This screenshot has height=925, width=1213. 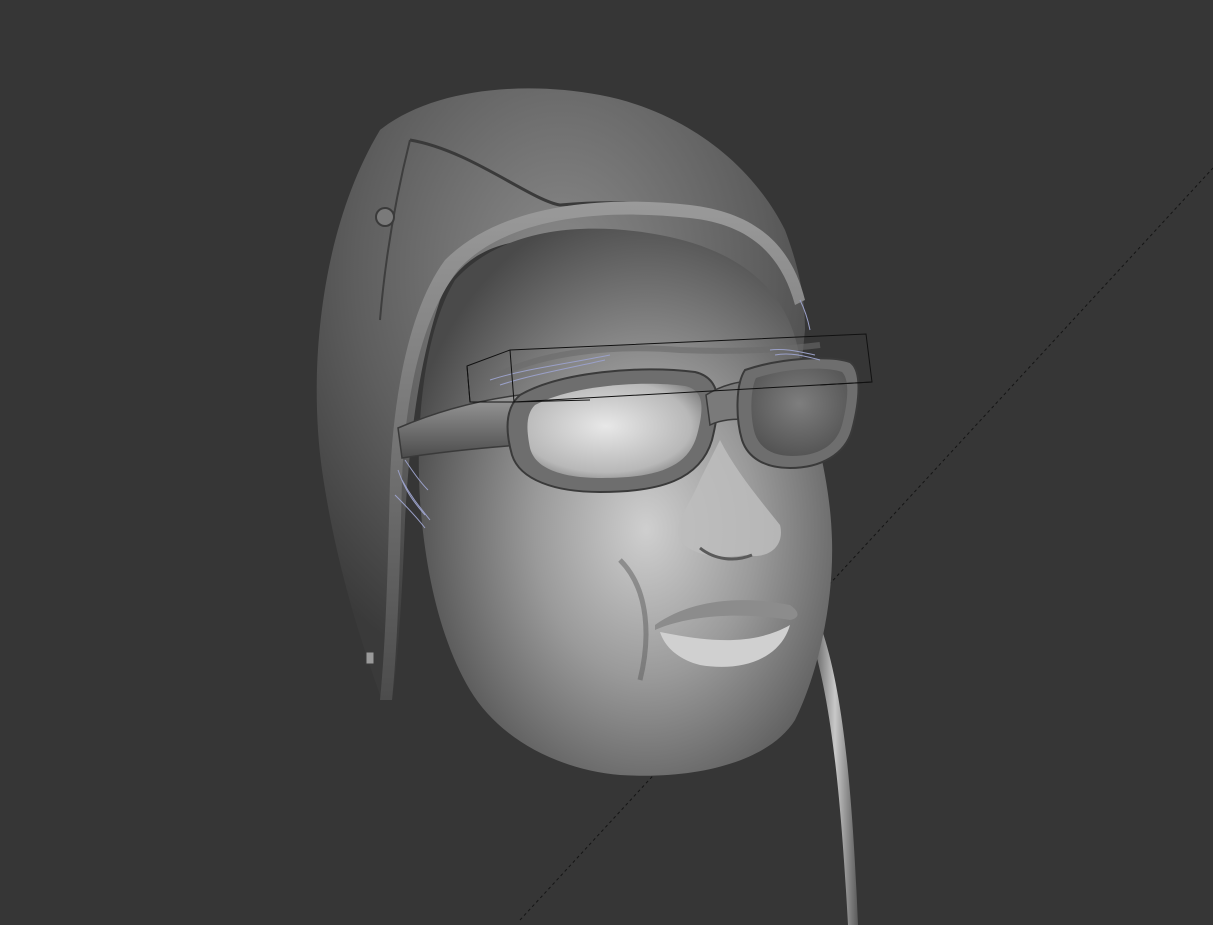 What do you see at coordinates (614, 430) in the screenshot?
I see `goggle-lens-left` at bounding box center [614, 430].